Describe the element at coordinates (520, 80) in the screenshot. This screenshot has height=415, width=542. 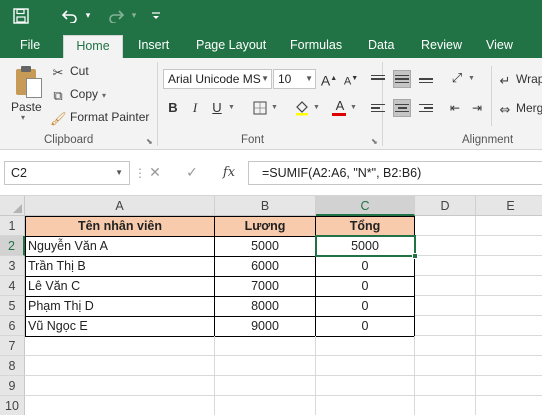
I see `wrap-text-button: ↵ Wrap` at that location.